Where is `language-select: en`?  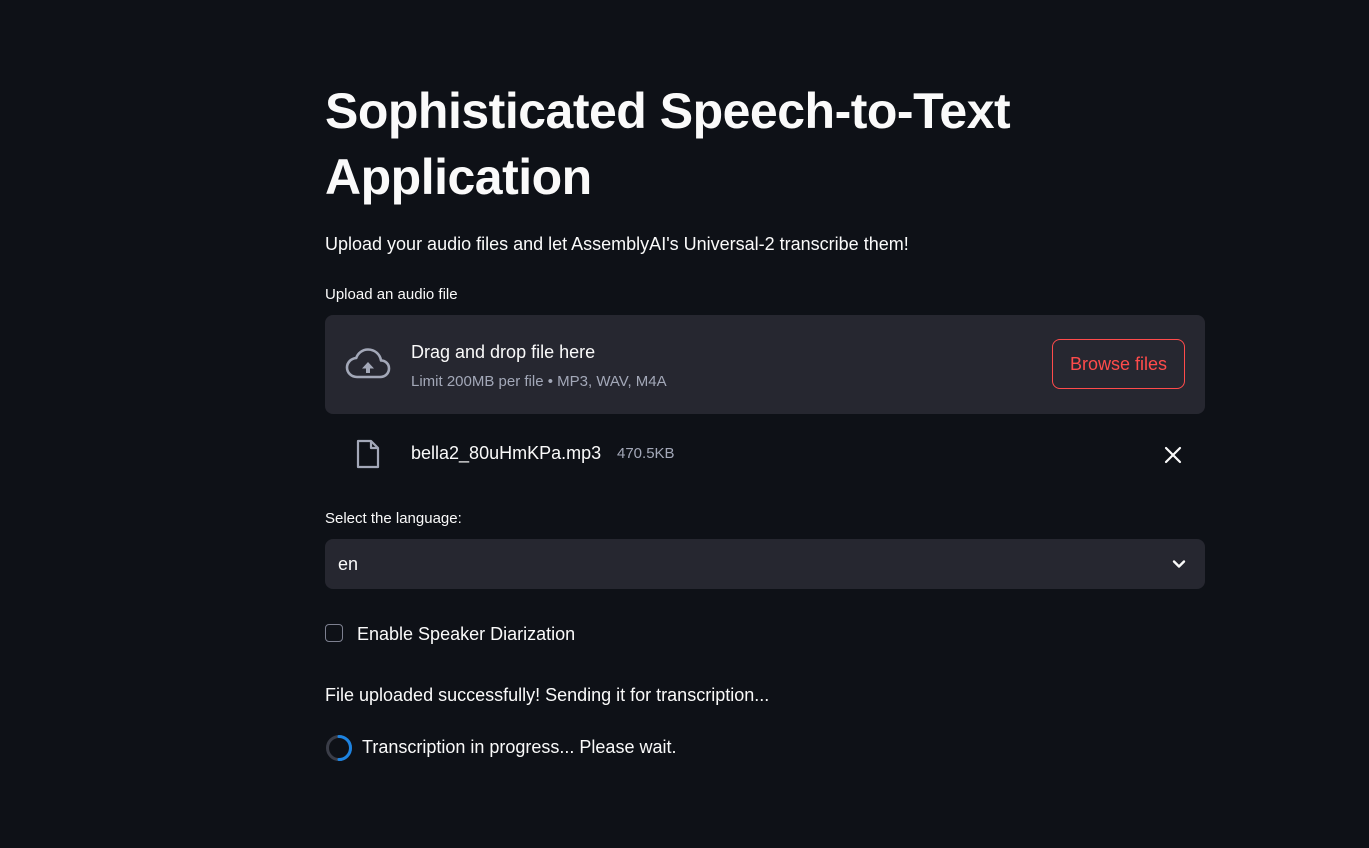 language-select: en is located at coordinates (765, 564).